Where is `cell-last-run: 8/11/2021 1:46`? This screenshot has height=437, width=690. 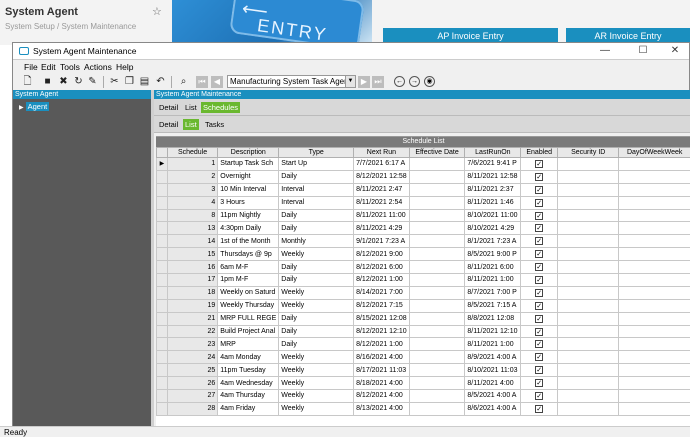 cell-last-run: 8/11/2021 1:46 is located at coordinates (493, 202).